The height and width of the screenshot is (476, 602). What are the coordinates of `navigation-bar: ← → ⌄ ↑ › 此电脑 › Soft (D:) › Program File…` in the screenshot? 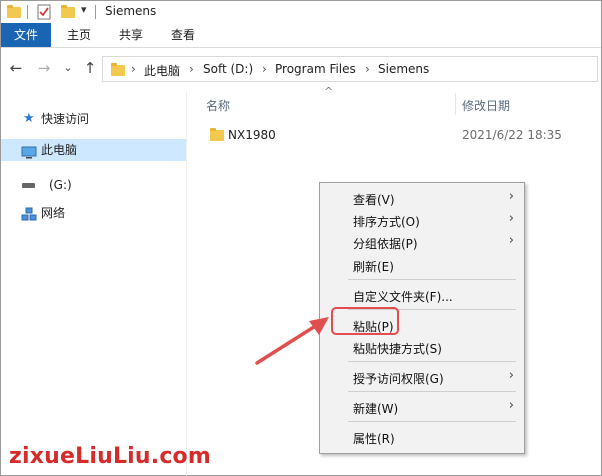 It's located at (301, 69).